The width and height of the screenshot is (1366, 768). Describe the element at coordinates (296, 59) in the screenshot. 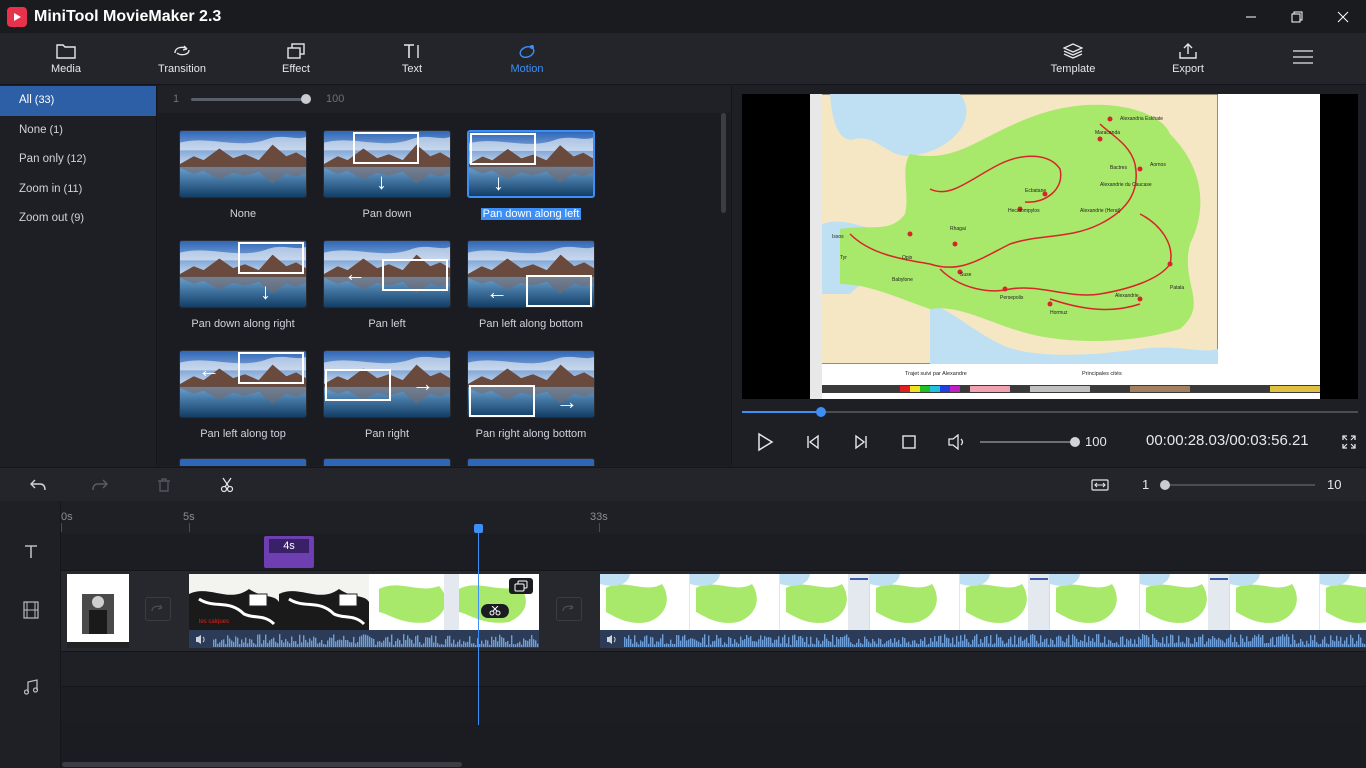

I see `effect-tab: Effect` at that location.